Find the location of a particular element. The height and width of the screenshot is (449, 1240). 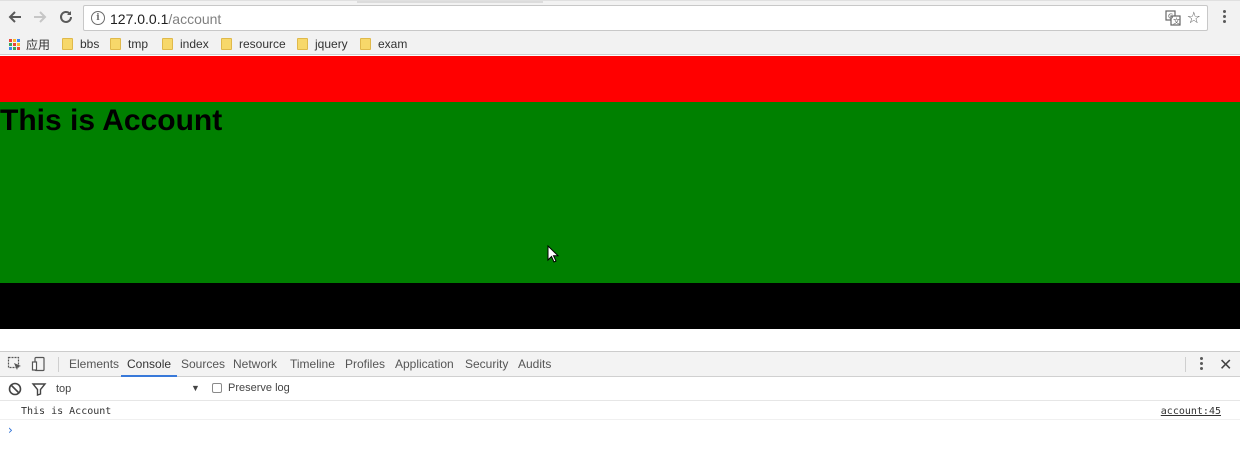

bookmark-item: resource is located at coordinates (253, 44).